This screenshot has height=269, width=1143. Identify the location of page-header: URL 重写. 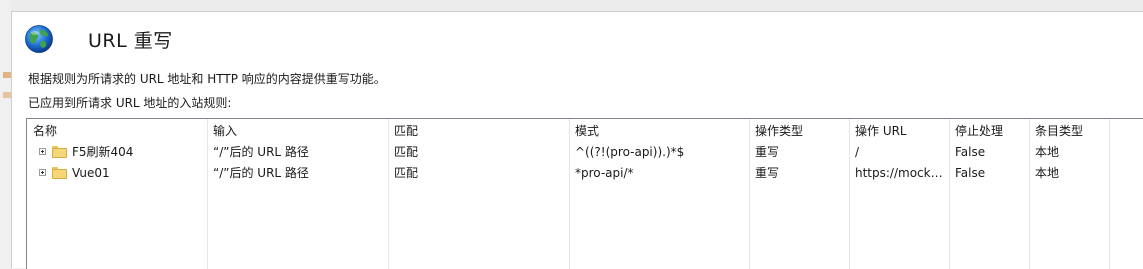
(98, 39).